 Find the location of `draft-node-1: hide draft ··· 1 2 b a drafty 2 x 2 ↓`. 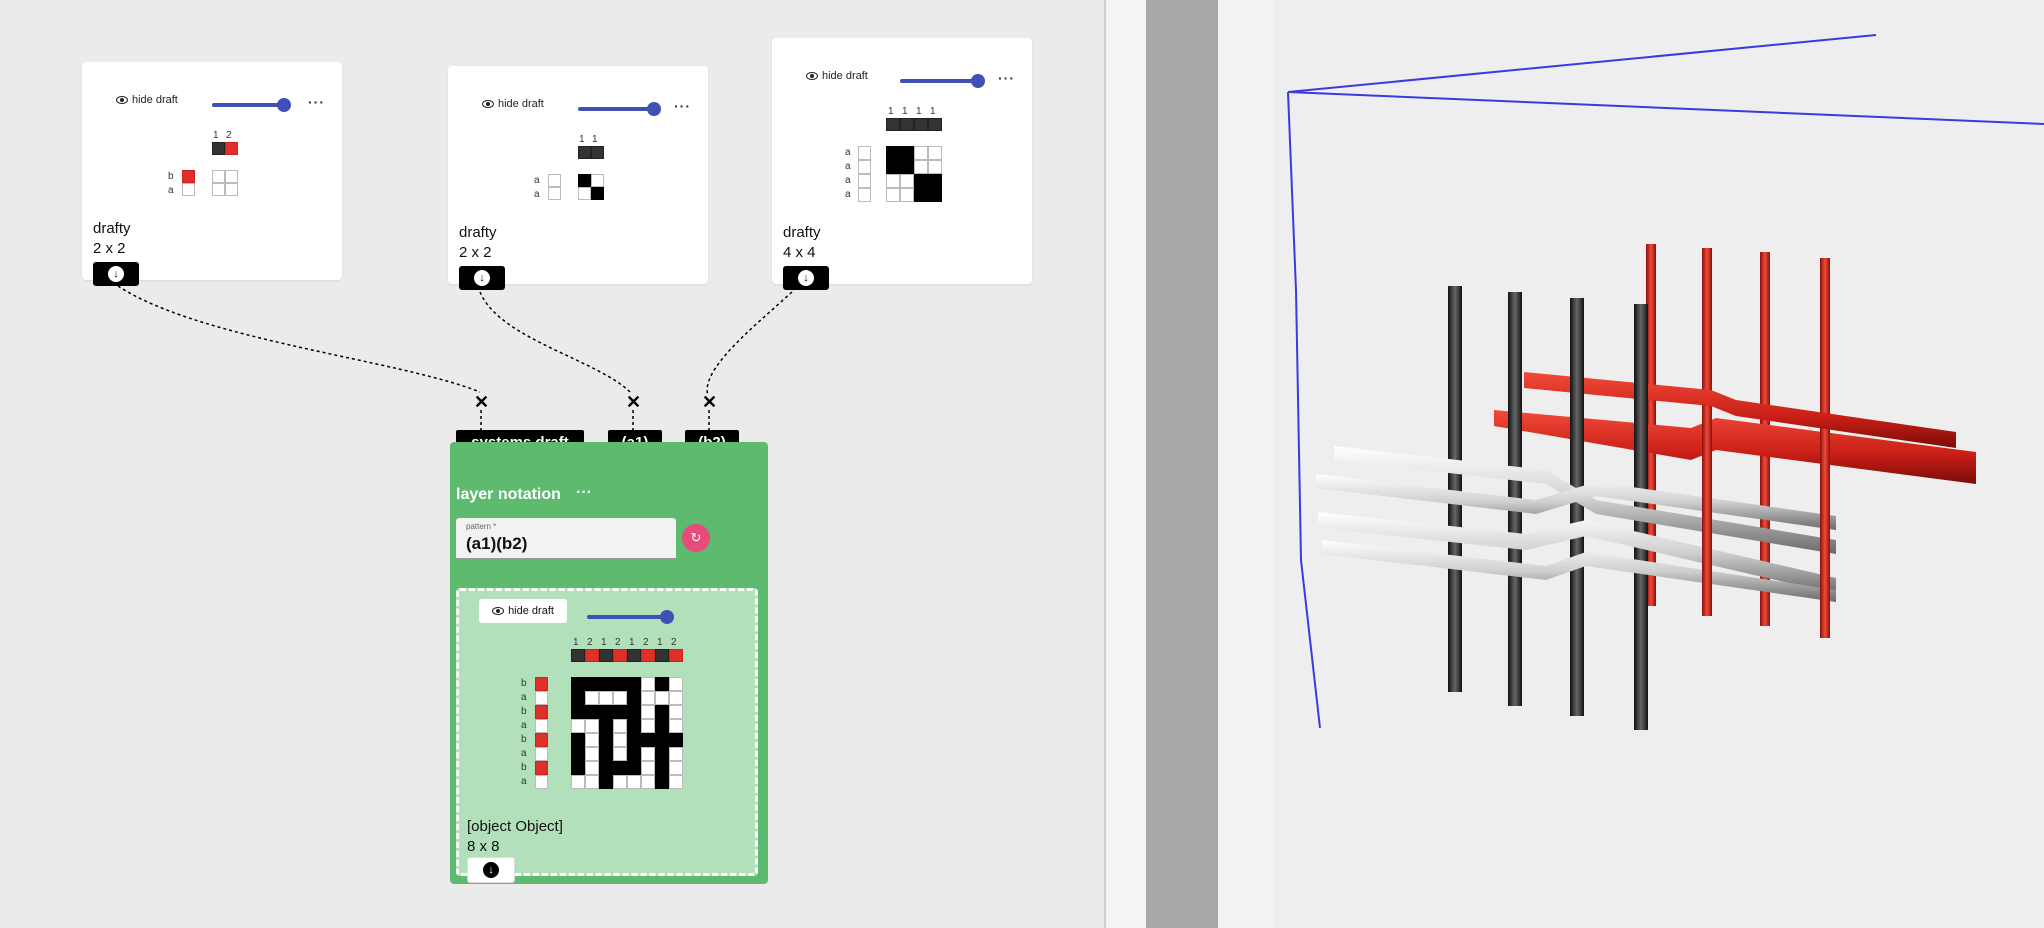

draft-node-1: hide draft ··· 1 2 b a drafty 2 x 2 ↓ is located at coordinates (212, 174).